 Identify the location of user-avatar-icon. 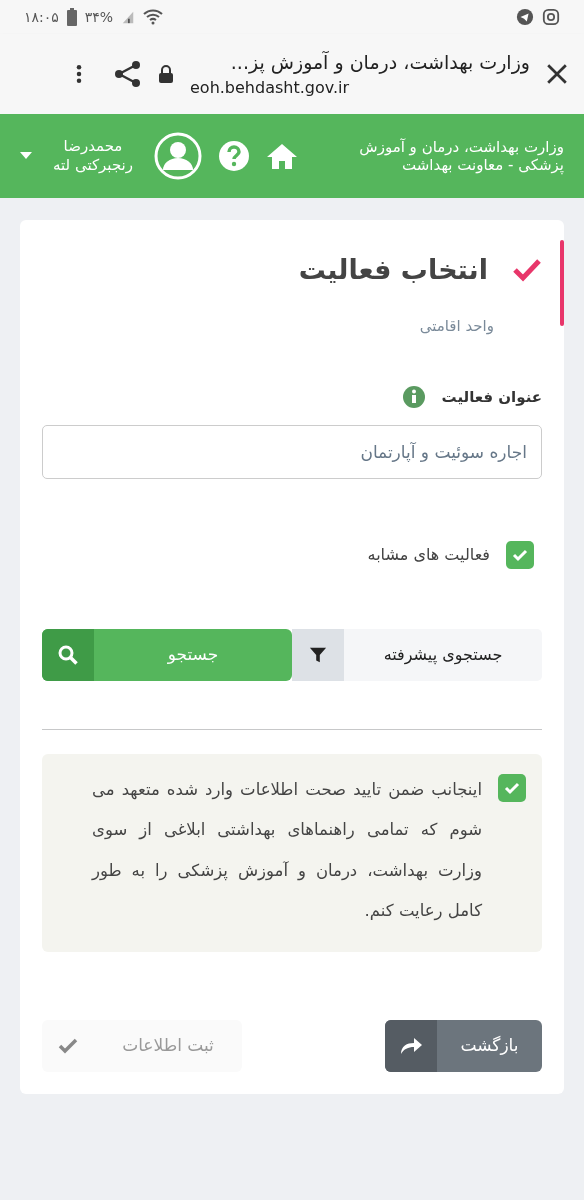
(178, 156).